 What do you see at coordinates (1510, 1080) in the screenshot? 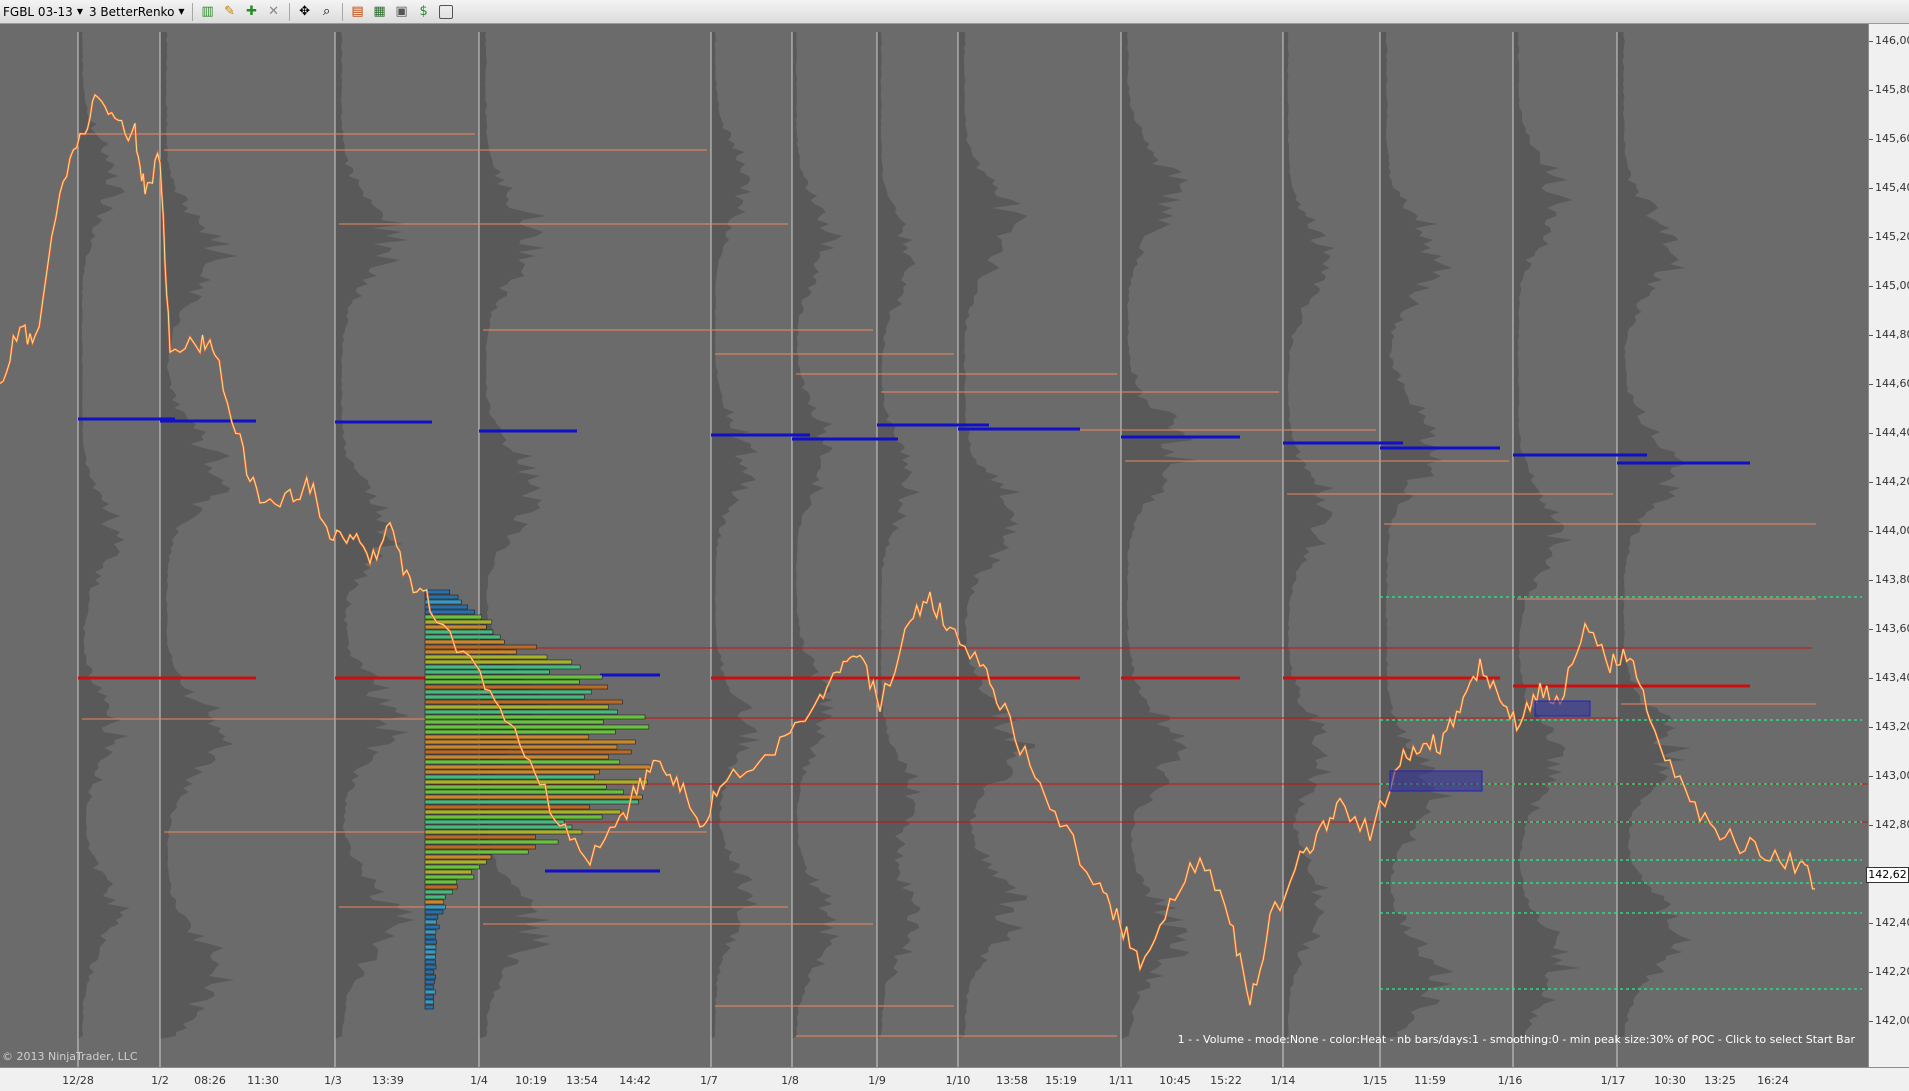
I see `time-label: 1/16` at bounding box center [1510, 1080].